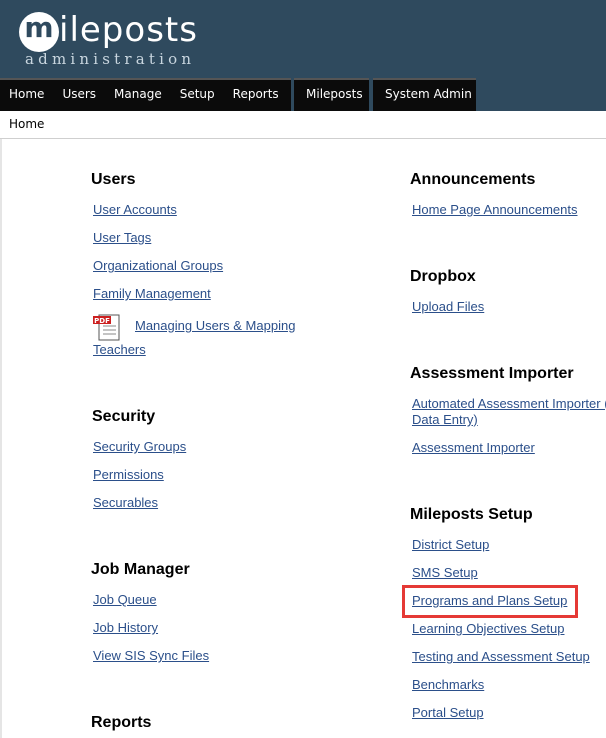  What do you see at coordinates (473, 179) in the screenshot?
I see `section-title-announcements: Announcements` at bounding box center [473, 179].